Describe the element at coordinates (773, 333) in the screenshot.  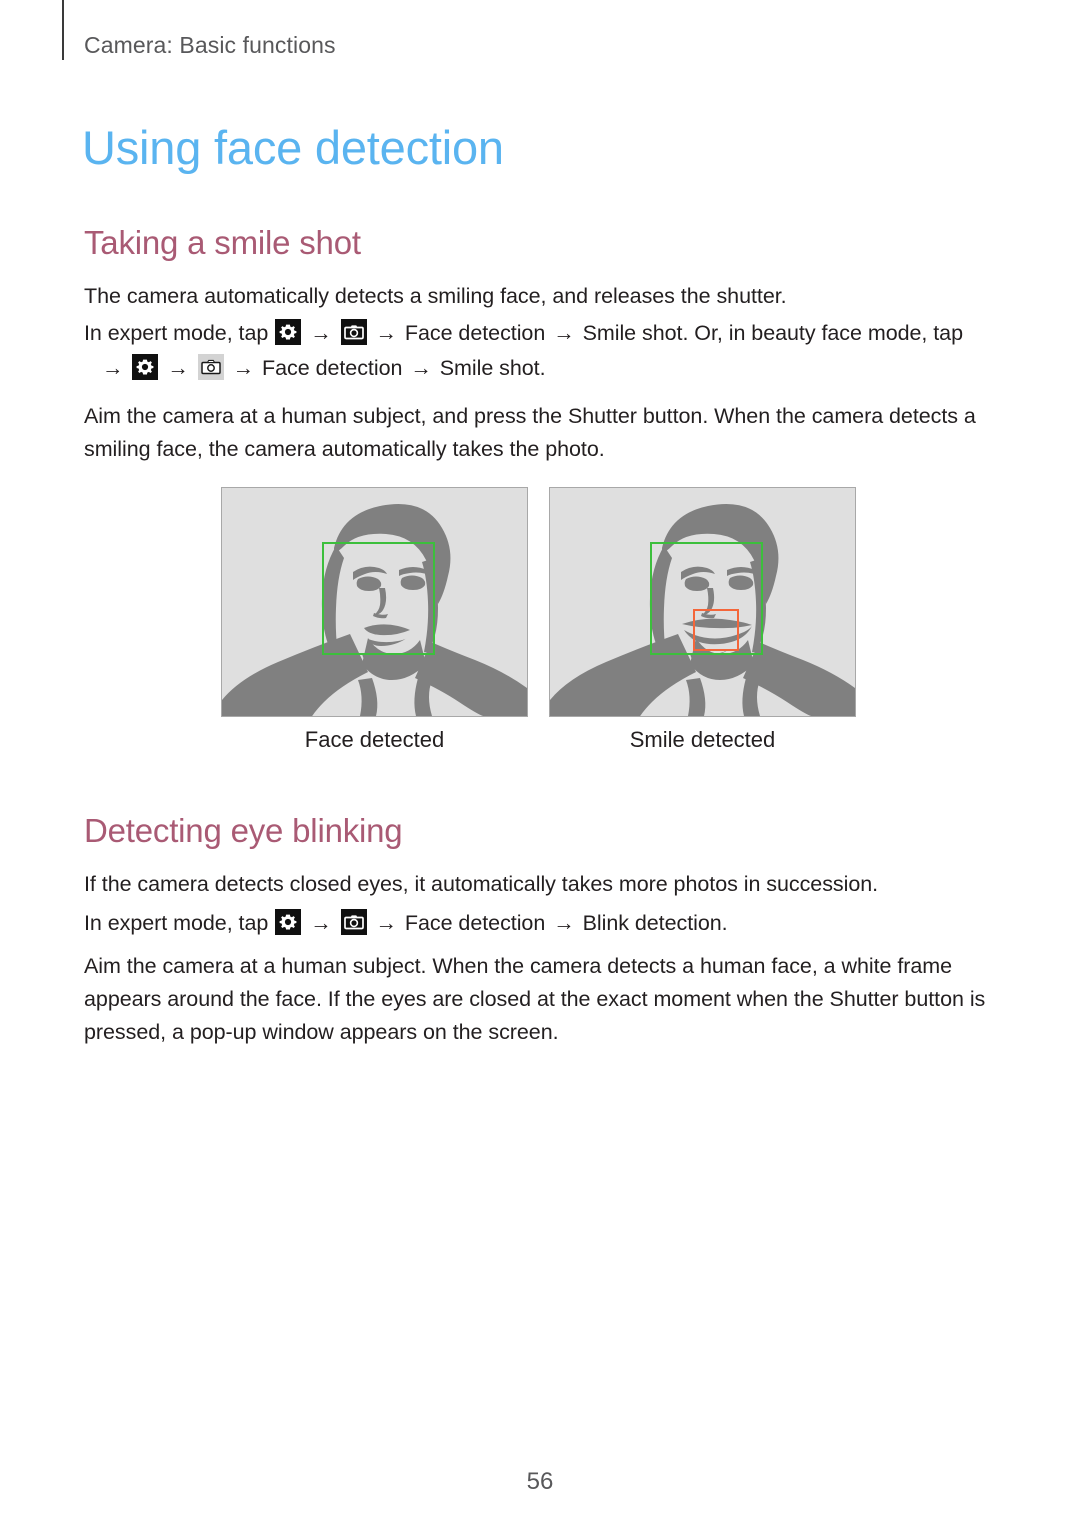
I see `steps-tail-text: Smile shot. Or, in beauty face mode, tap` at that location.